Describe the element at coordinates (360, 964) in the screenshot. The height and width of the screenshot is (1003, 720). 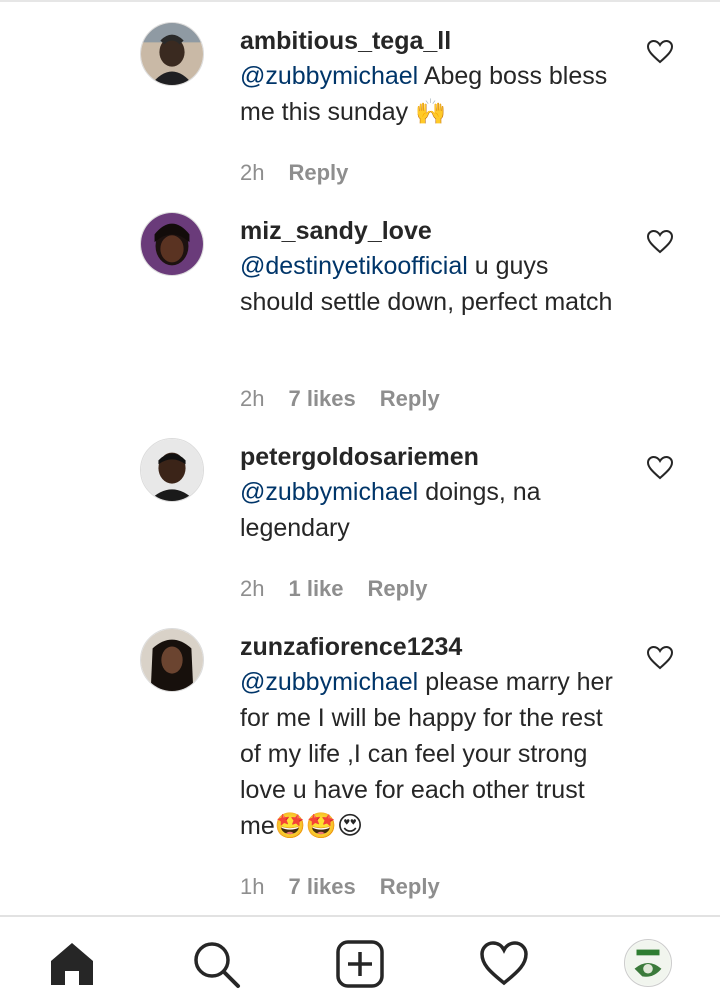
I see `new-post-icon` at that location.